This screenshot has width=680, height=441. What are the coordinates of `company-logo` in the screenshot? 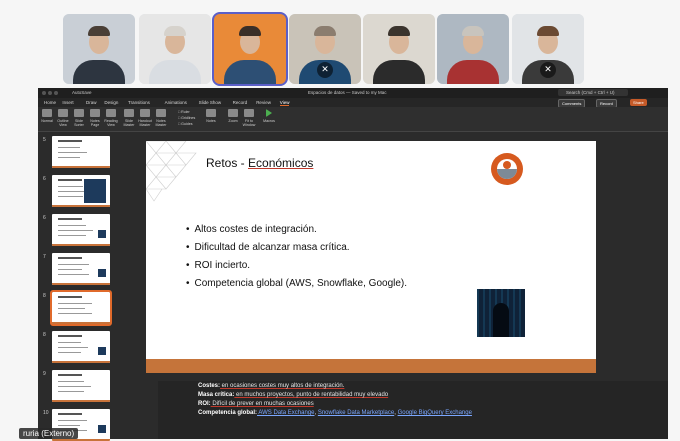 It's located at (507, 169).